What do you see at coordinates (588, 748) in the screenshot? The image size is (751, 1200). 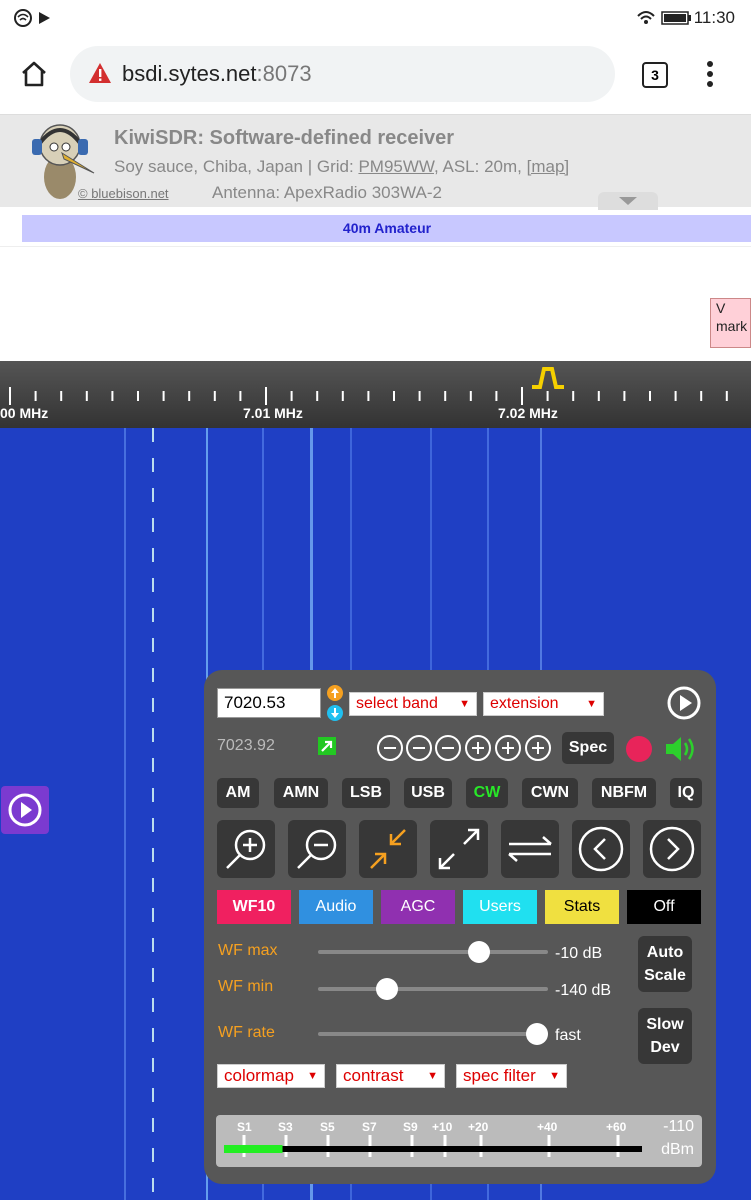 I see `spec-button: Spec` at bounding box center [588, 748].